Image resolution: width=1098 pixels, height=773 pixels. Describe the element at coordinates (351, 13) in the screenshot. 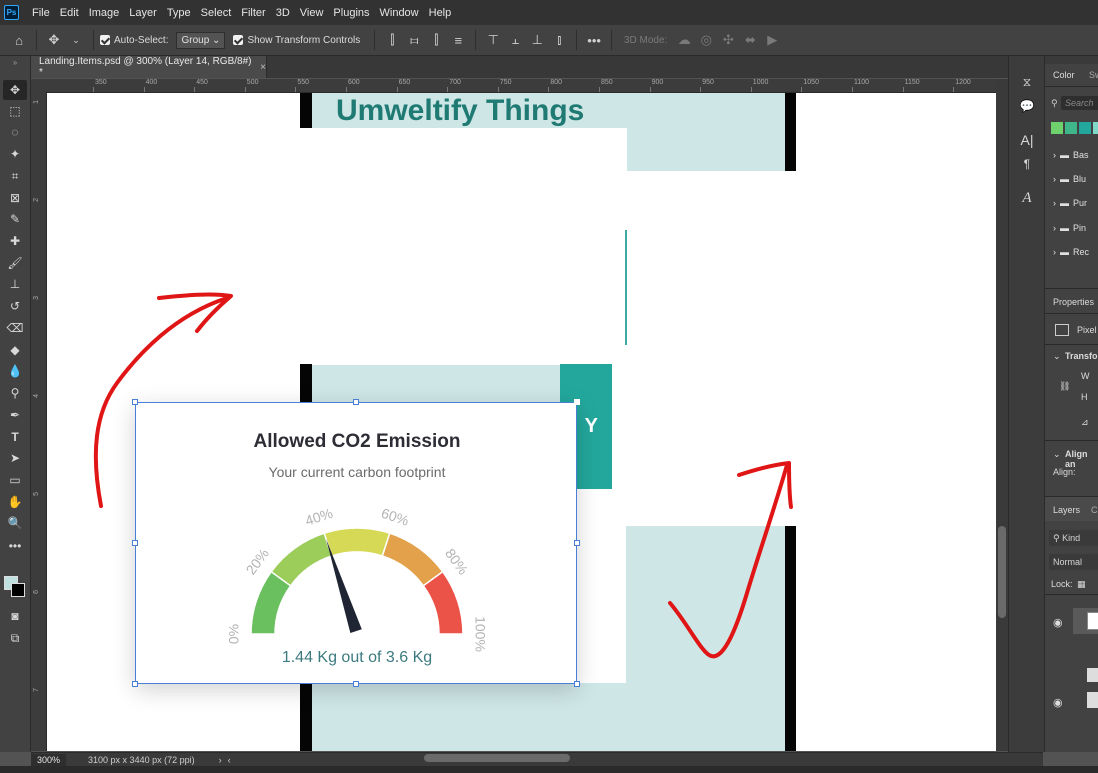

I see `menu-plugins: Plugins` at that location.